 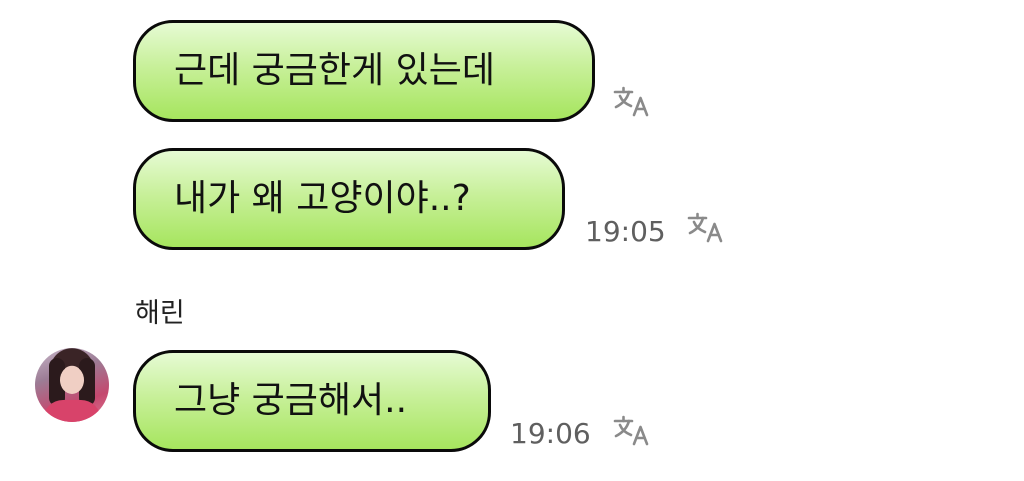 What do you see at coordinates (160, 313) in the screenshot?
I see `sender-name: 해린` at bounding box center [160, 313].